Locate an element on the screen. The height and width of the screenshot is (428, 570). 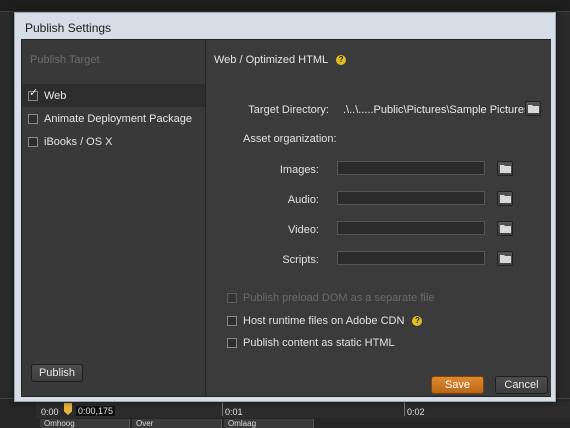
video-label: Video: is located at coordinates (303, 230).